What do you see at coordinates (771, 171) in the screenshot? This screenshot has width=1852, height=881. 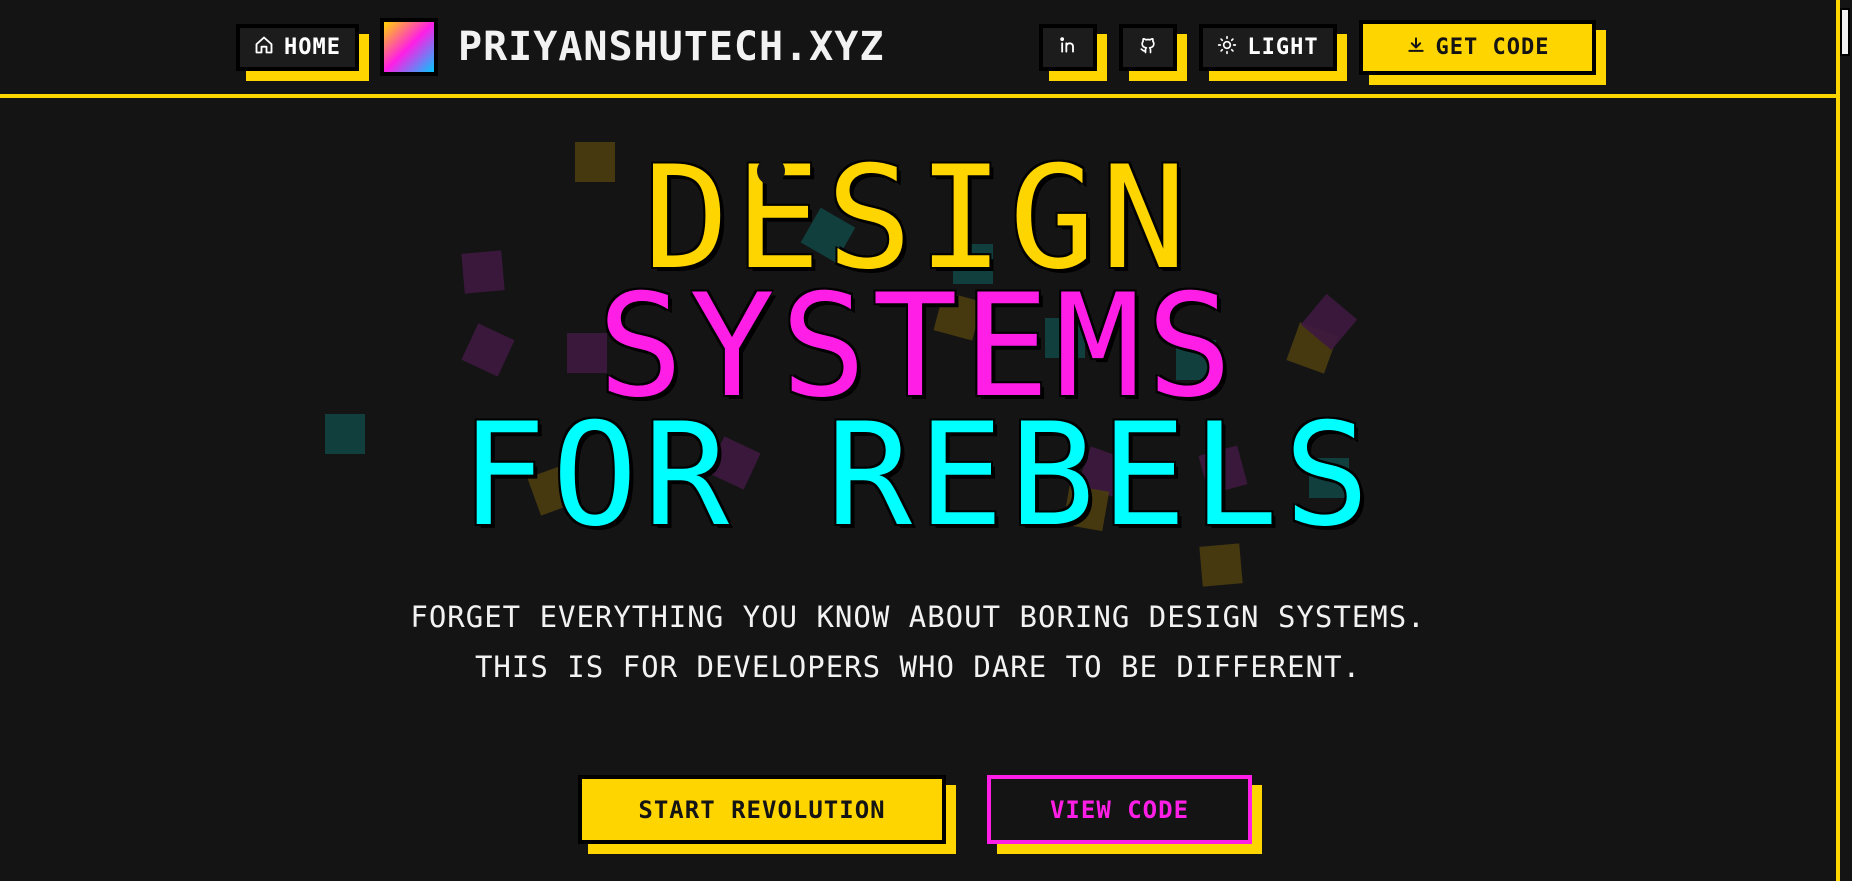 I see `decor-dot` at bounding box center [771, 171].